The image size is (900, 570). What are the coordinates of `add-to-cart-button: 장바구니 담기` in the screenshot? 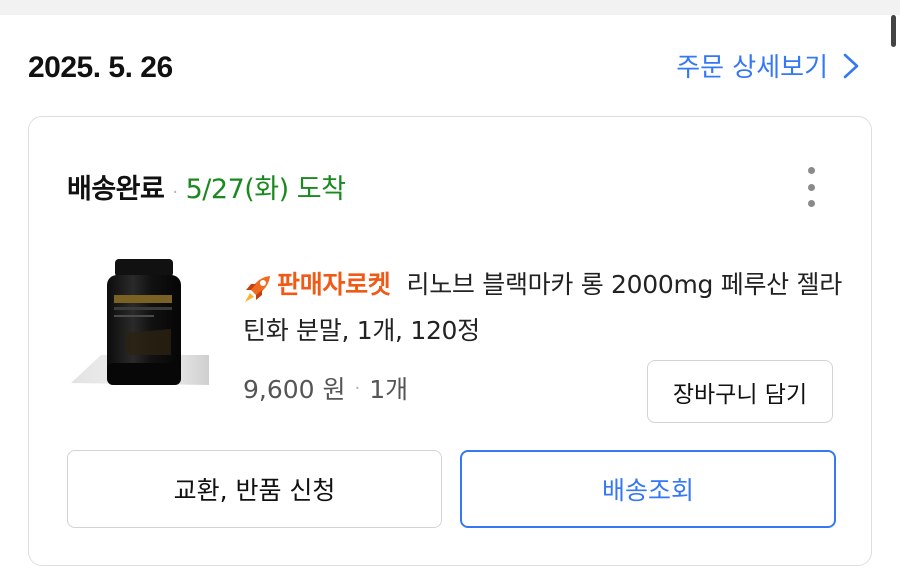 It's located at (740, 391).